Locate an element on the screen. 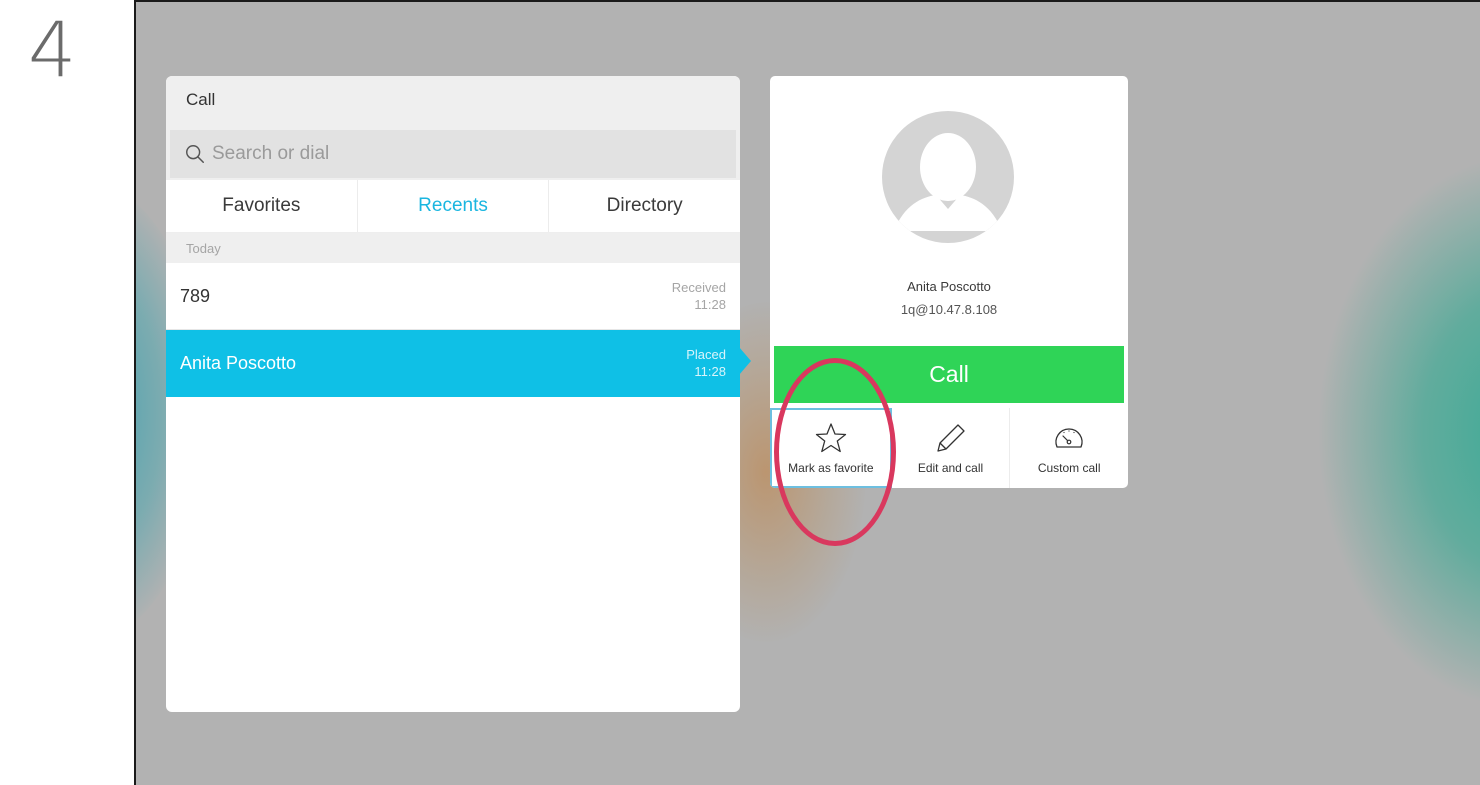 The width and height of the screenshot is (1480, 785). avatar is located at coordinates (948, 177).